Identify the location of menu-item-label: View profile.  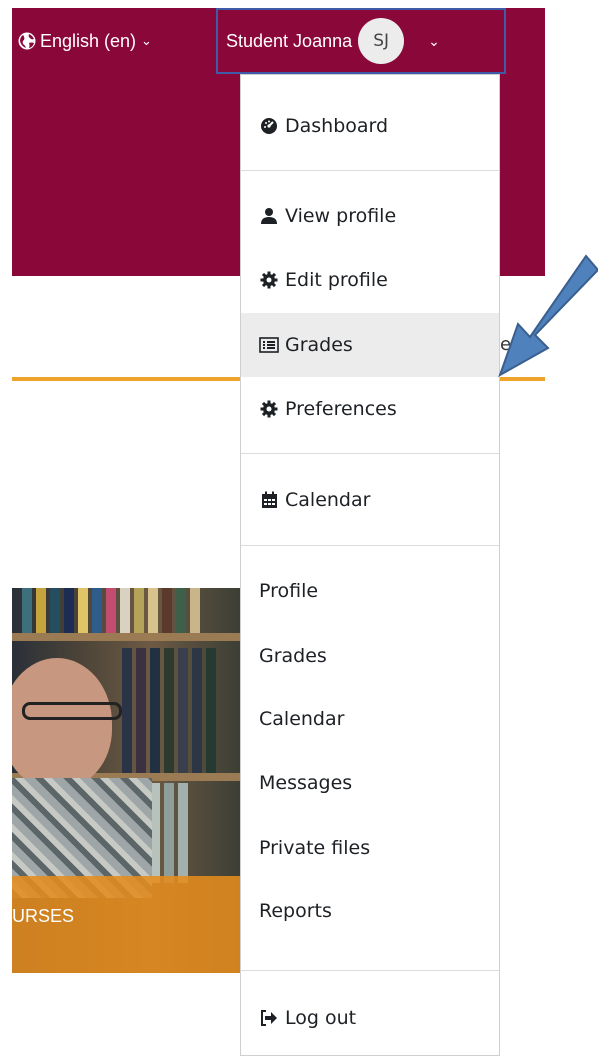
(341, 216).